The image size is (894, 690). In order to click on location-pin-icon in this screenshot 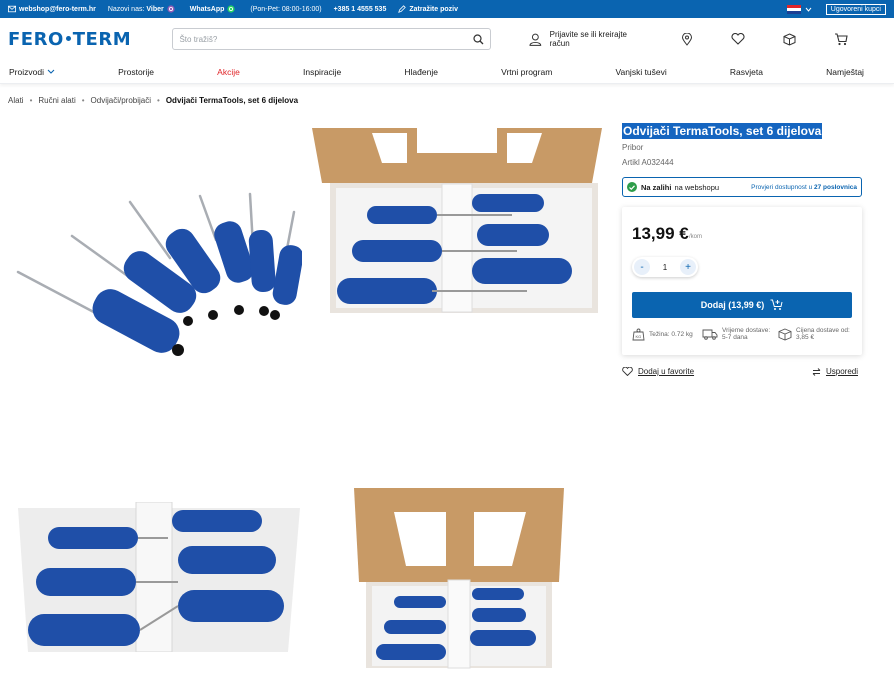, I will do `click(687, 39)`.